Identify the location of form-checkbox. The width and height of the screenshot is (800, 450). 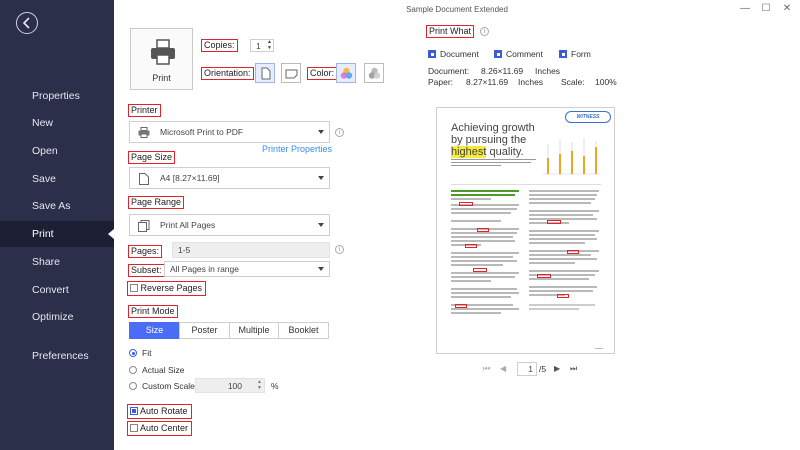
(563, 54).